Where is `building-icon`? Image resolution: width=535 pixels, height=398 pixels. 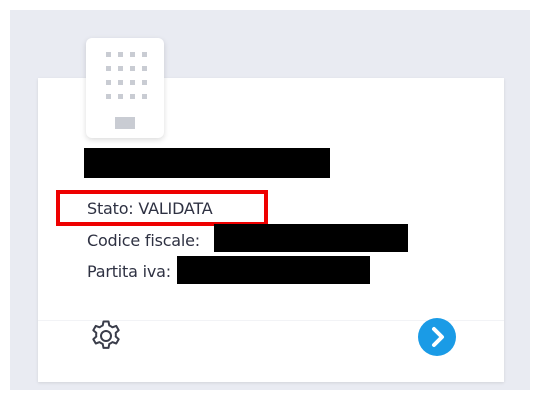
building-icon is located at coordinates (126, 90).